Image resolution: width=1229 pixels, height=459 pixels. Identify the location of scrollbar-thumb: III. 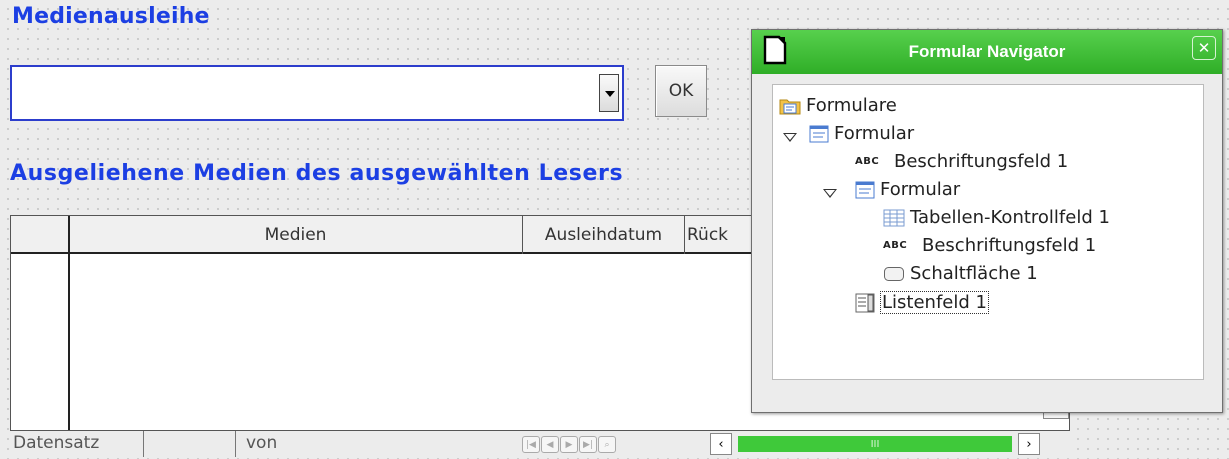
(875, 444).